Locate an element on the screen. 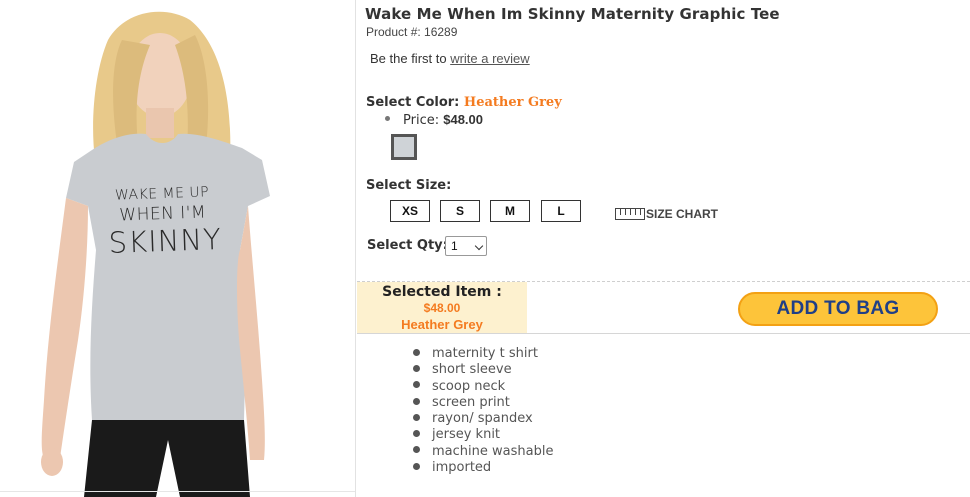  tee-graphic-text: WAKE ME UP WHEN I'M SKINNY is located at coordinates (165, 222).